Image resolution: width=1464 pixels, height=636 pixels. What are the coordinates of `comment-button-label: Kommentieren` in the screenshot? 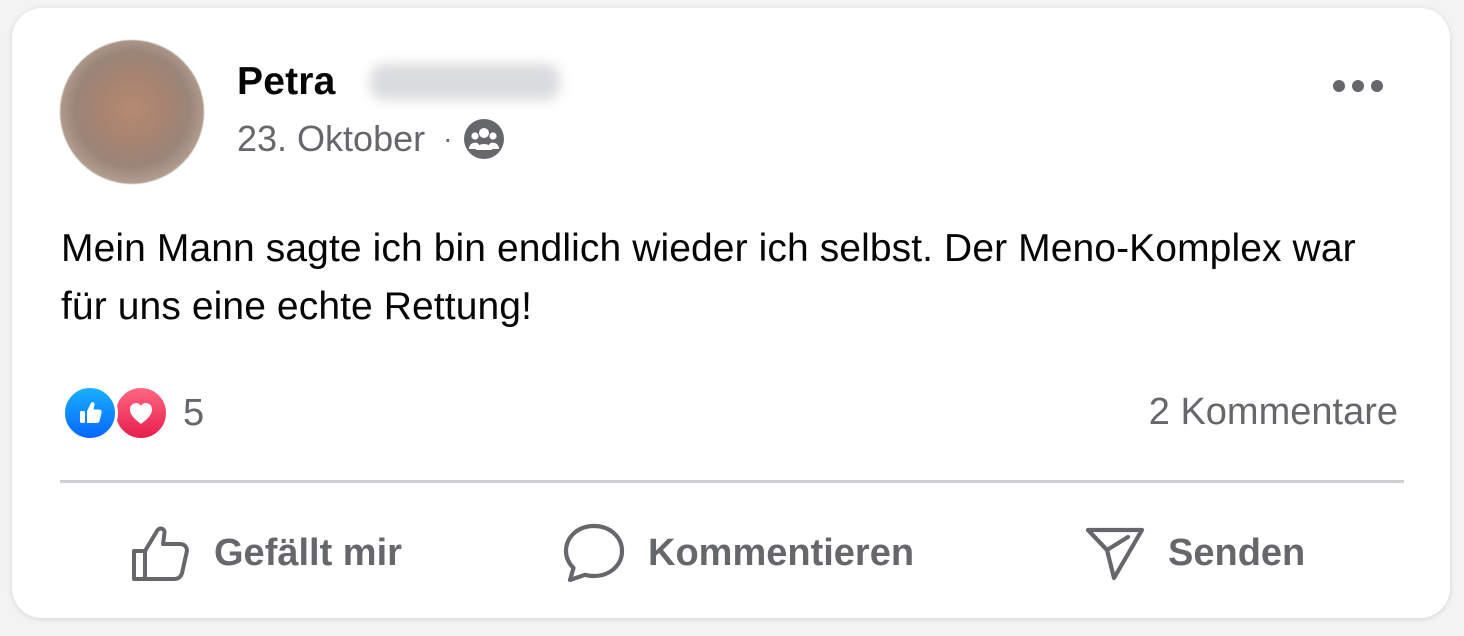 It's located at (781, 552).